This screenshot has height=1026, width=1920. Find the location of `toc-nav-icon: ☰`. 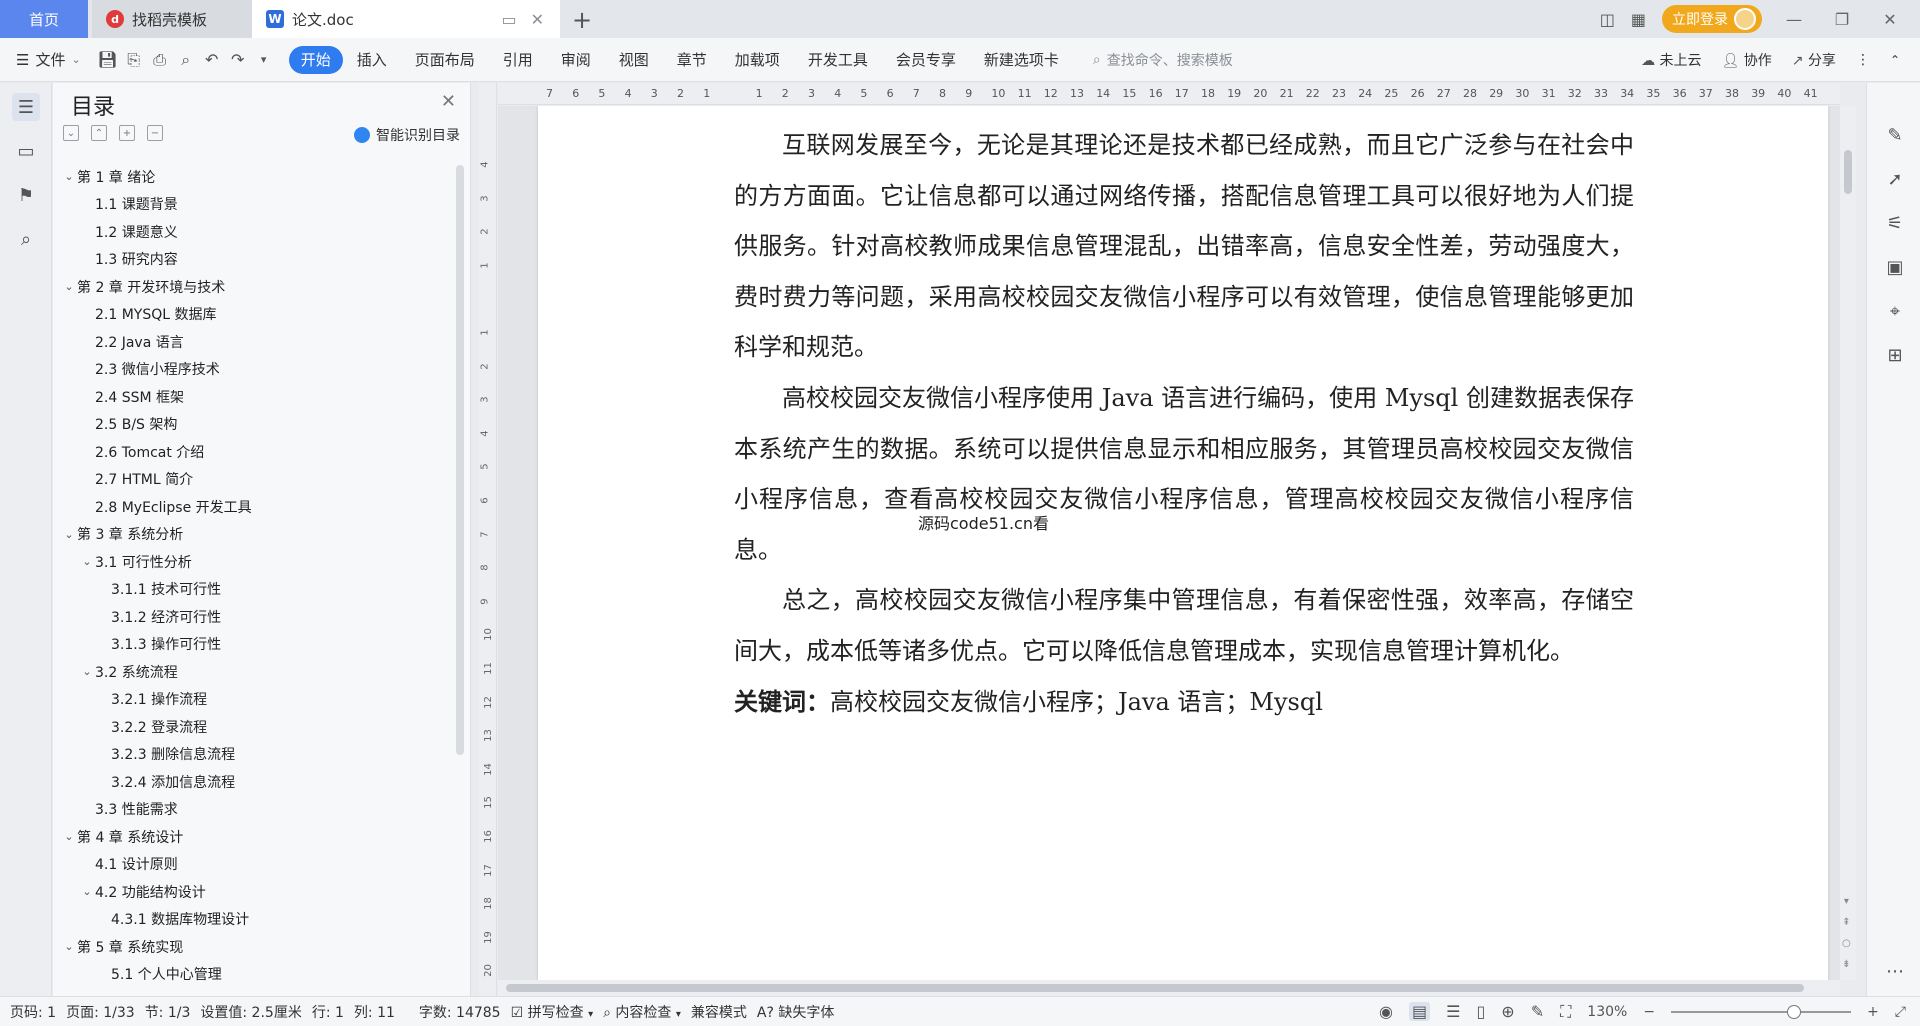

toc-nav-icon: ☰ is located at coordinates (26, 107).